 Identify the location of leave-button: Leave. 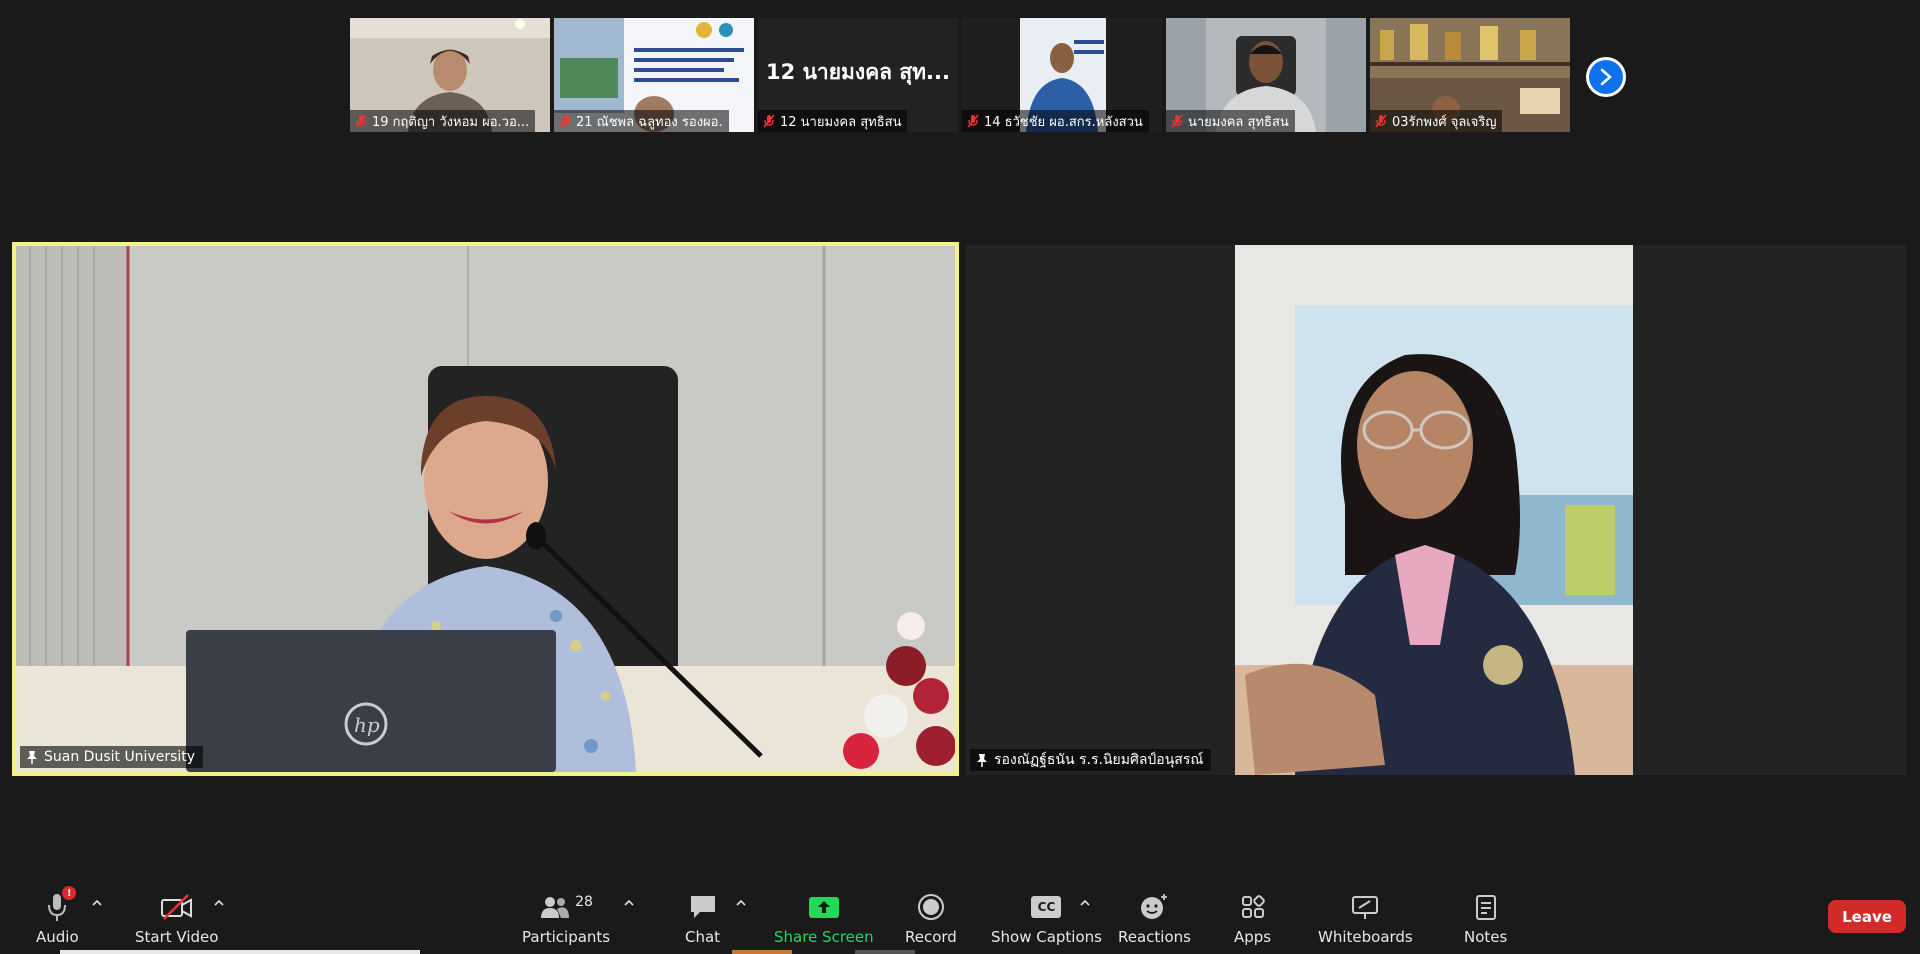
(1867, 916).